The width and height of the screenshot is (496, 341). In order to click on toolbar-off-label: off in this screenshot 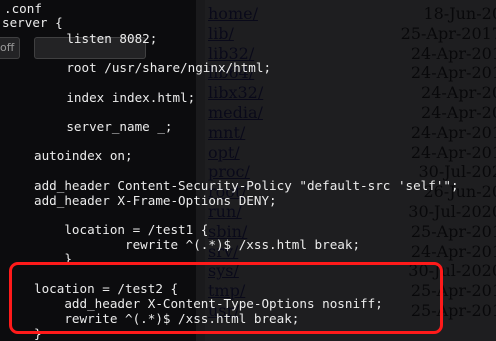, I will do `click(7, 47)`.